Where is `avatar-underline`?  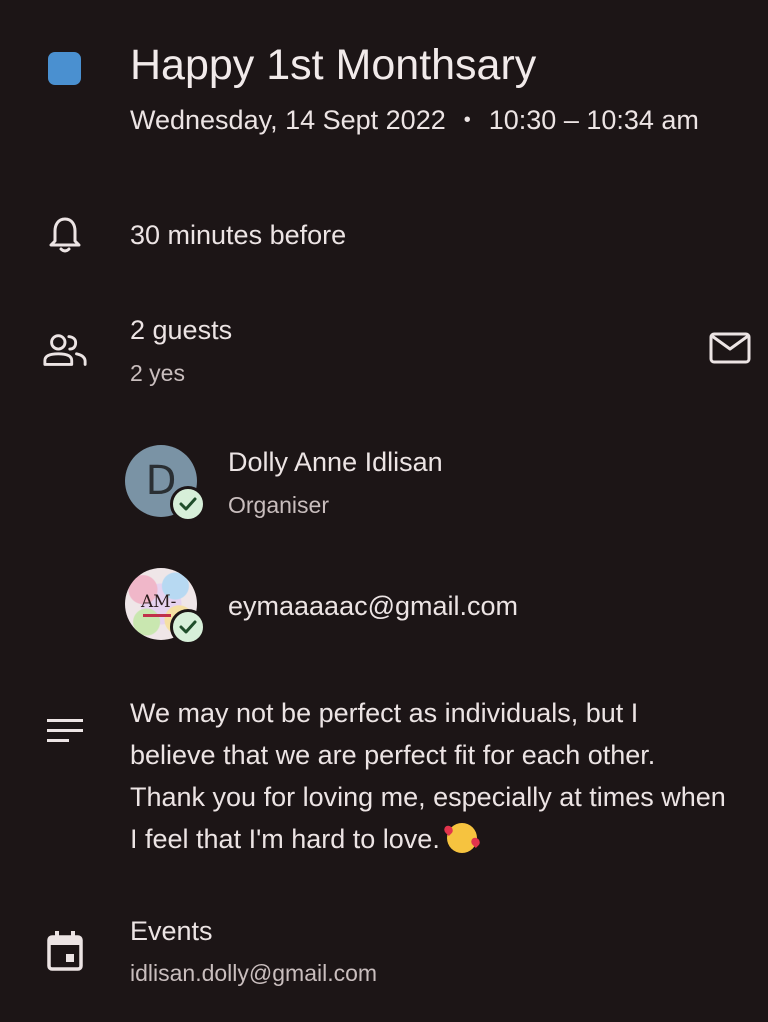
avatar-underline is located at coordinates (157, 615).